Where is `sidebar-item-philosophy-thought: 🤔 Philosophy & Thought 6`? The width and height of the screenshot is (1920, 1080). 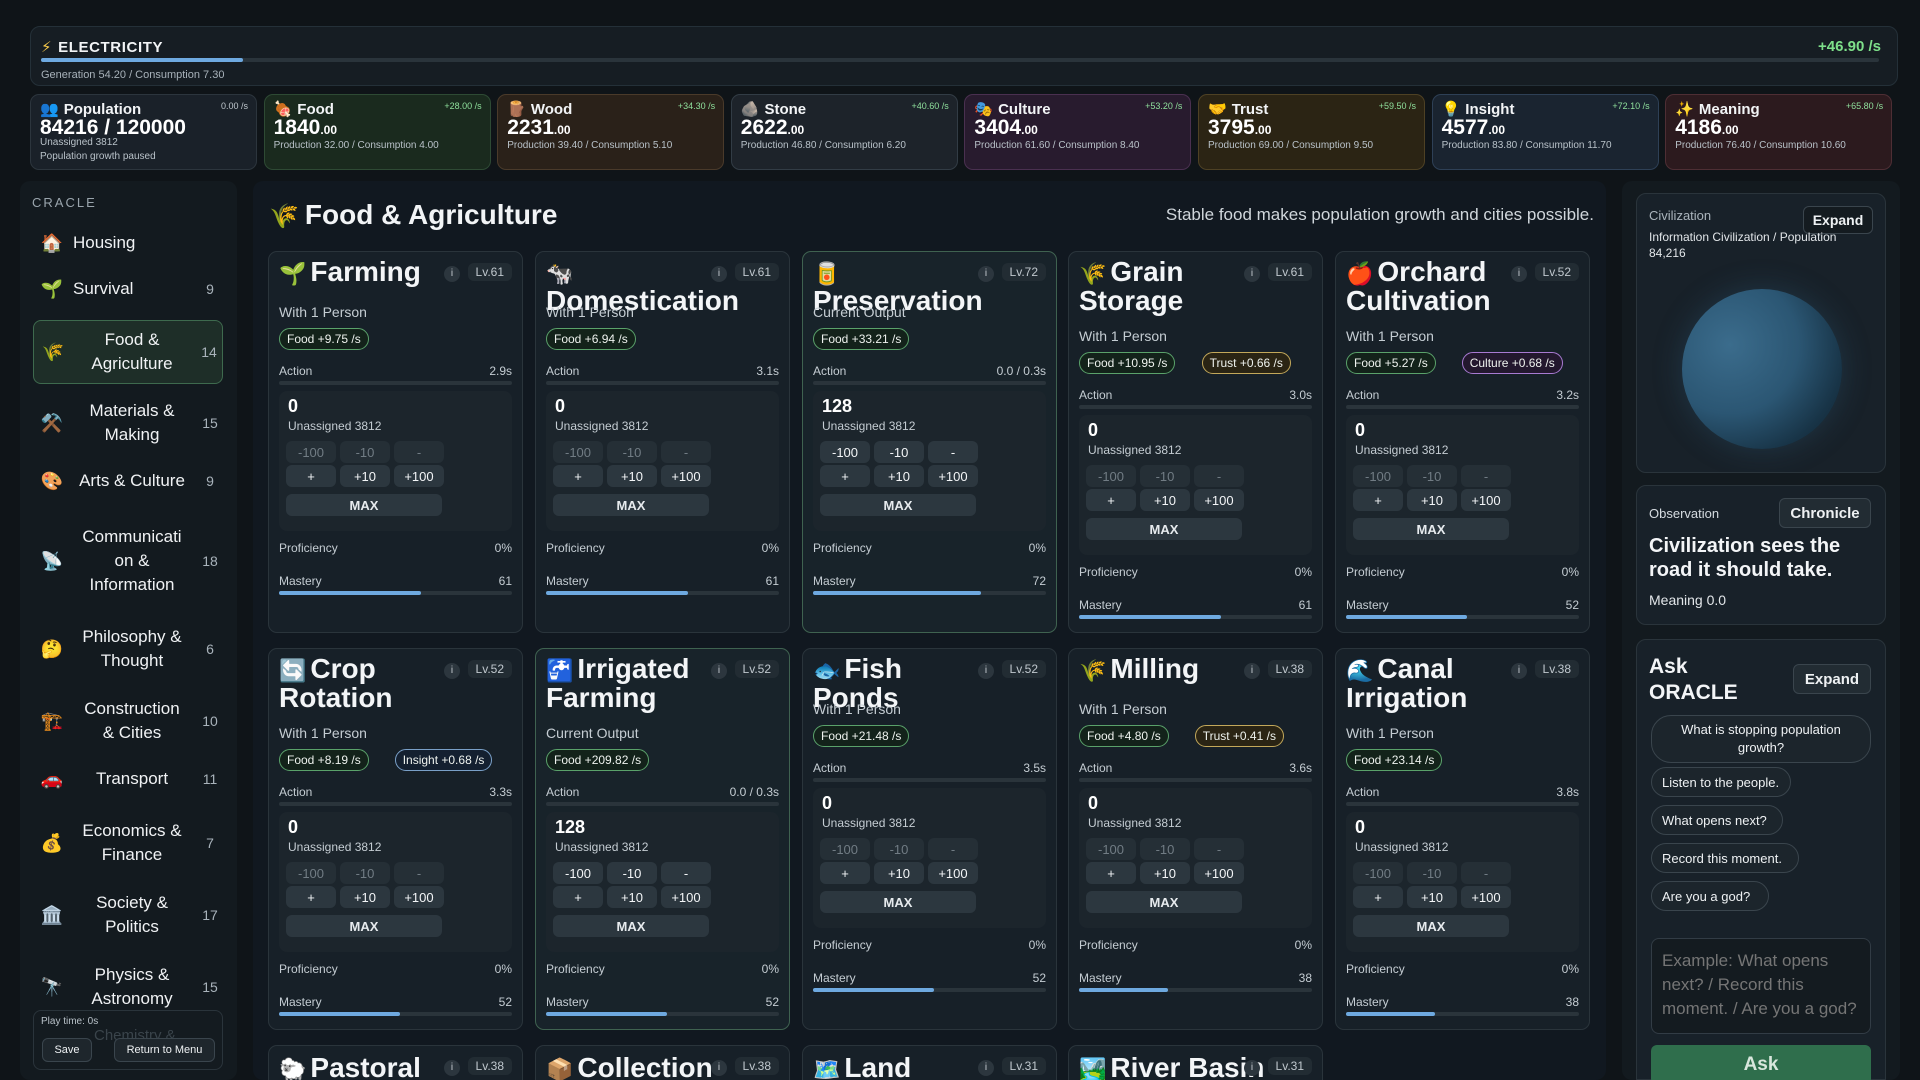 sidebar-item-philosophy-thought: 🤔 Philosophy & Thought 6 is located at coordinates (128, 649).